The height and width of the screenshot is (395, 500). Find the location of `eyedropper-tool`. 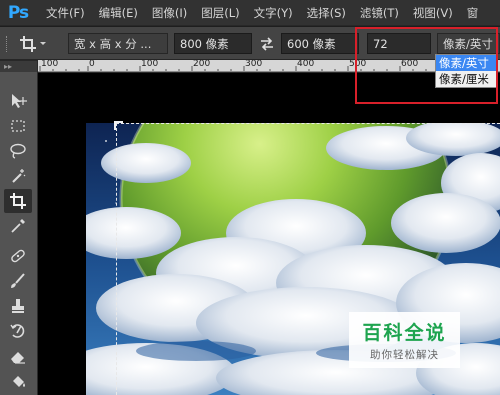

eyedropper-tool is located at coordinates (18, 226).